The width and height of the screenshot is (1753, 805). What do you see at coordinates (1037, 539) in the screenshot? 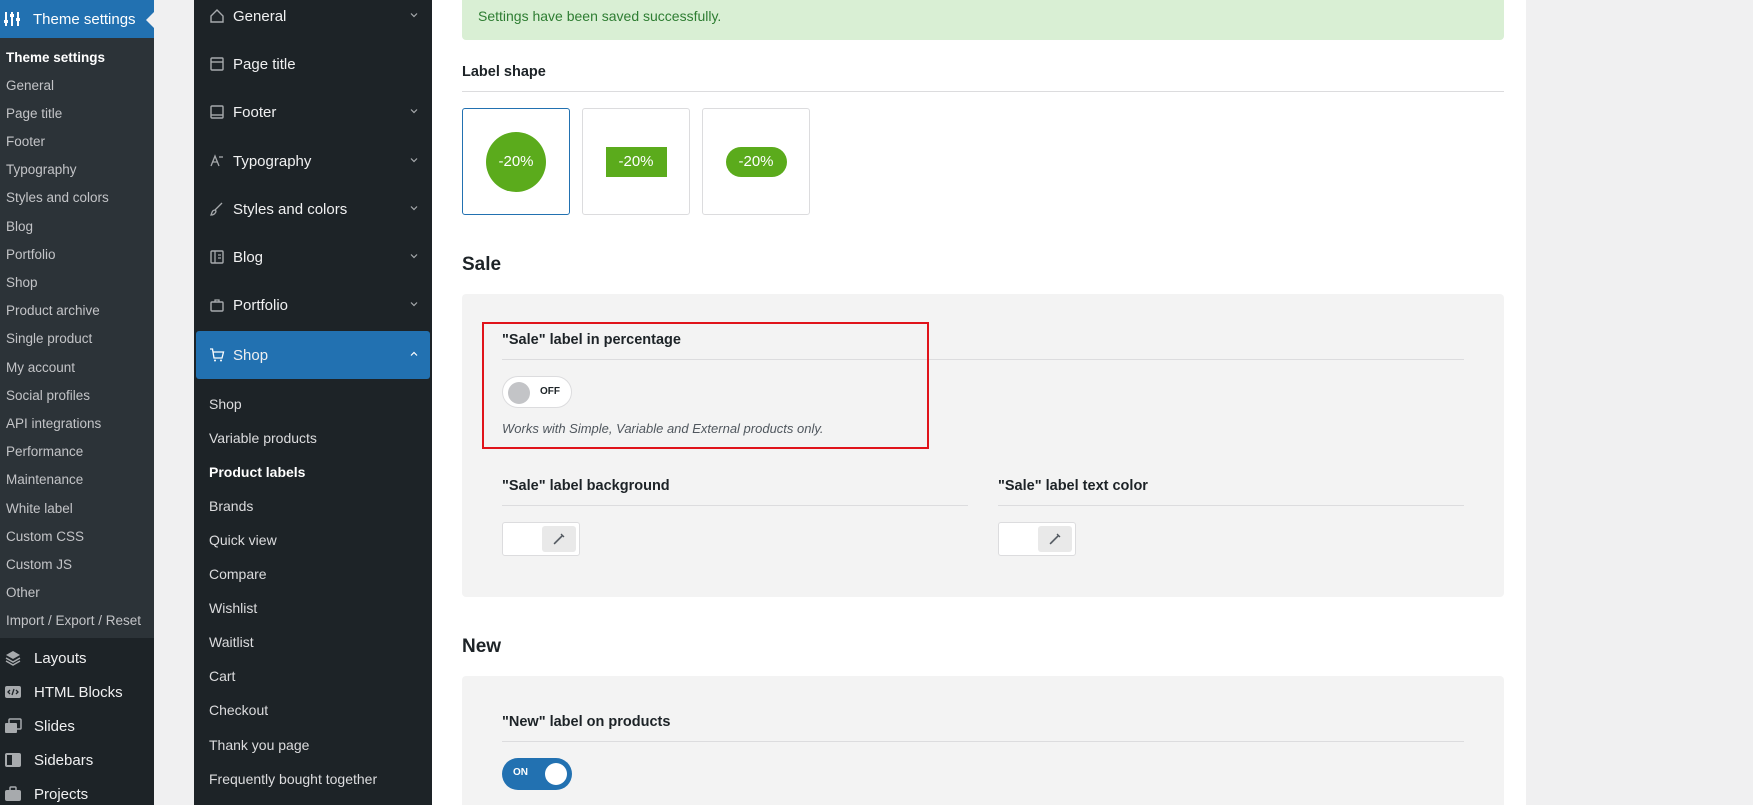
I see `sale-text-color-picker` at bounding box center [1037, 539].